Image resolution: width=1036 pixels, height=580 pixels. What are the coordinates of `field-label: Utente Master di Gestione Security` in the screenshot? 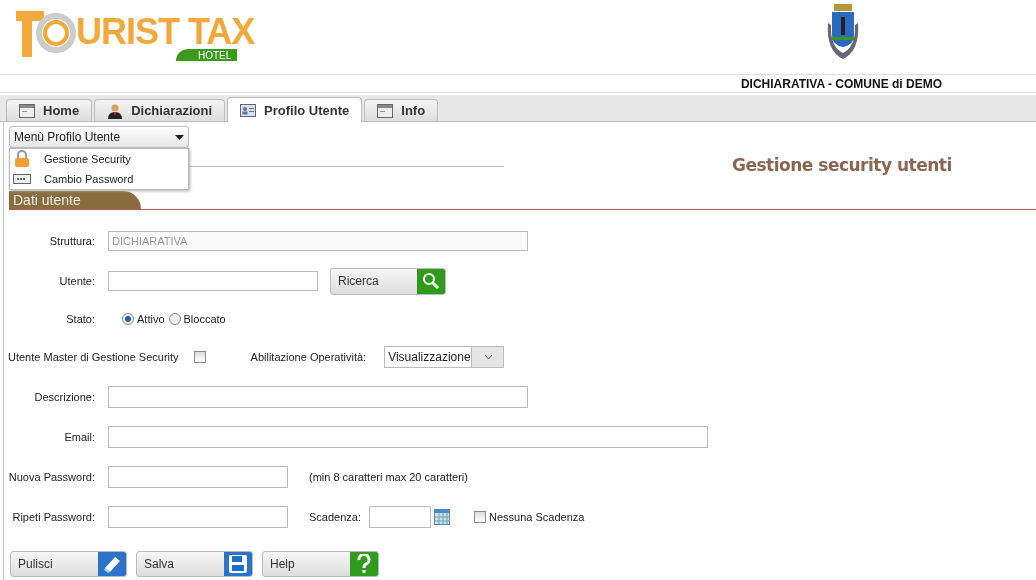 It's located at (93, 357).